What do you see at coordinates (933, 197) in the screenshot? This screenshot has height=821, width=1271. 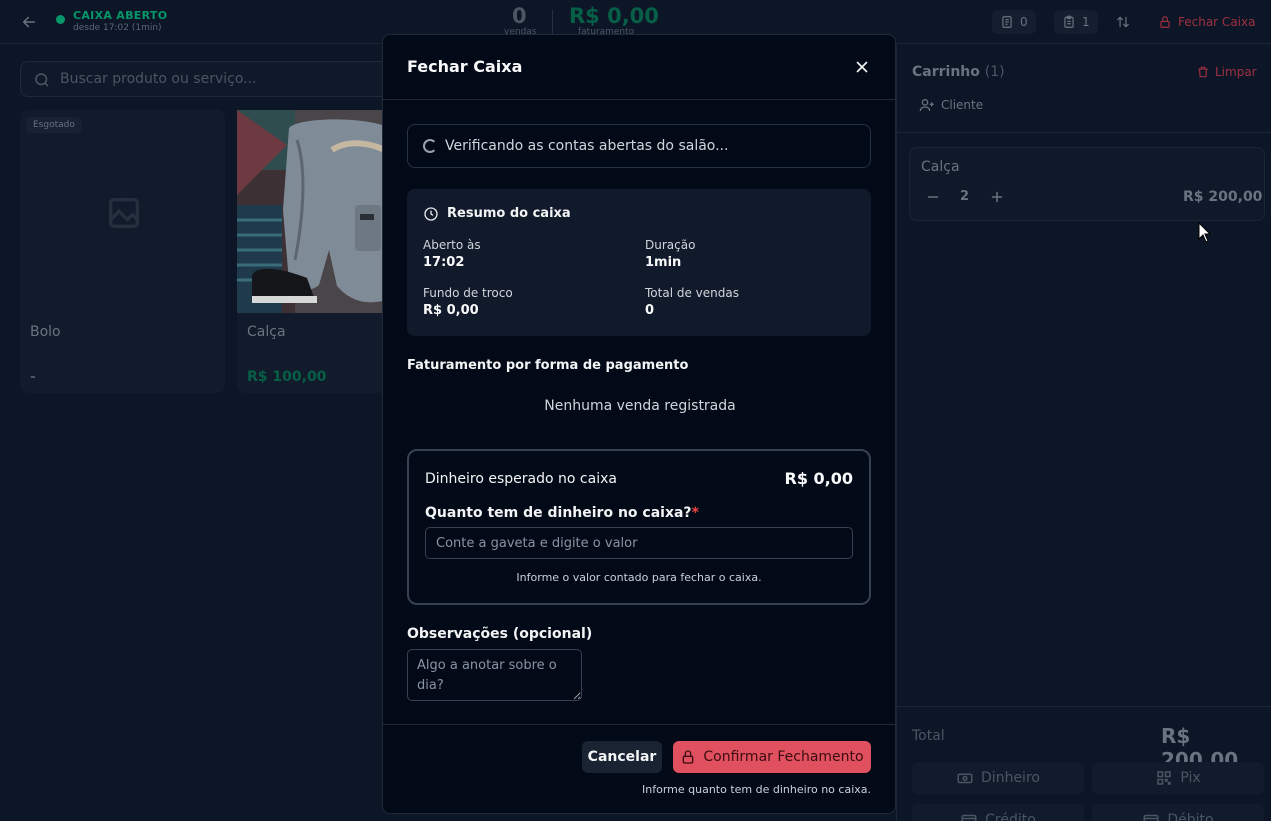 I see `minus-icon` at bounding box center [933, 197].